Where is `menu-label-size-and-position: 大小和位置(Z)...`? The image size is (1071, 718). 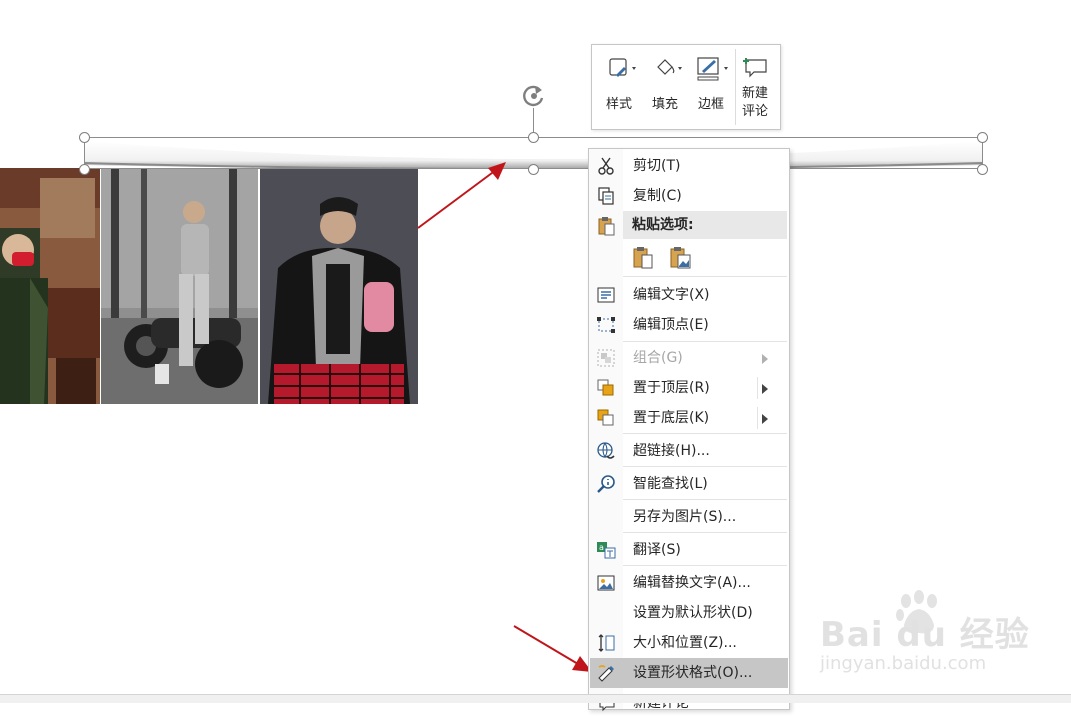 menu-label-size-and-position: 大小和位置(Z)... is located at coordinates (685, 643).